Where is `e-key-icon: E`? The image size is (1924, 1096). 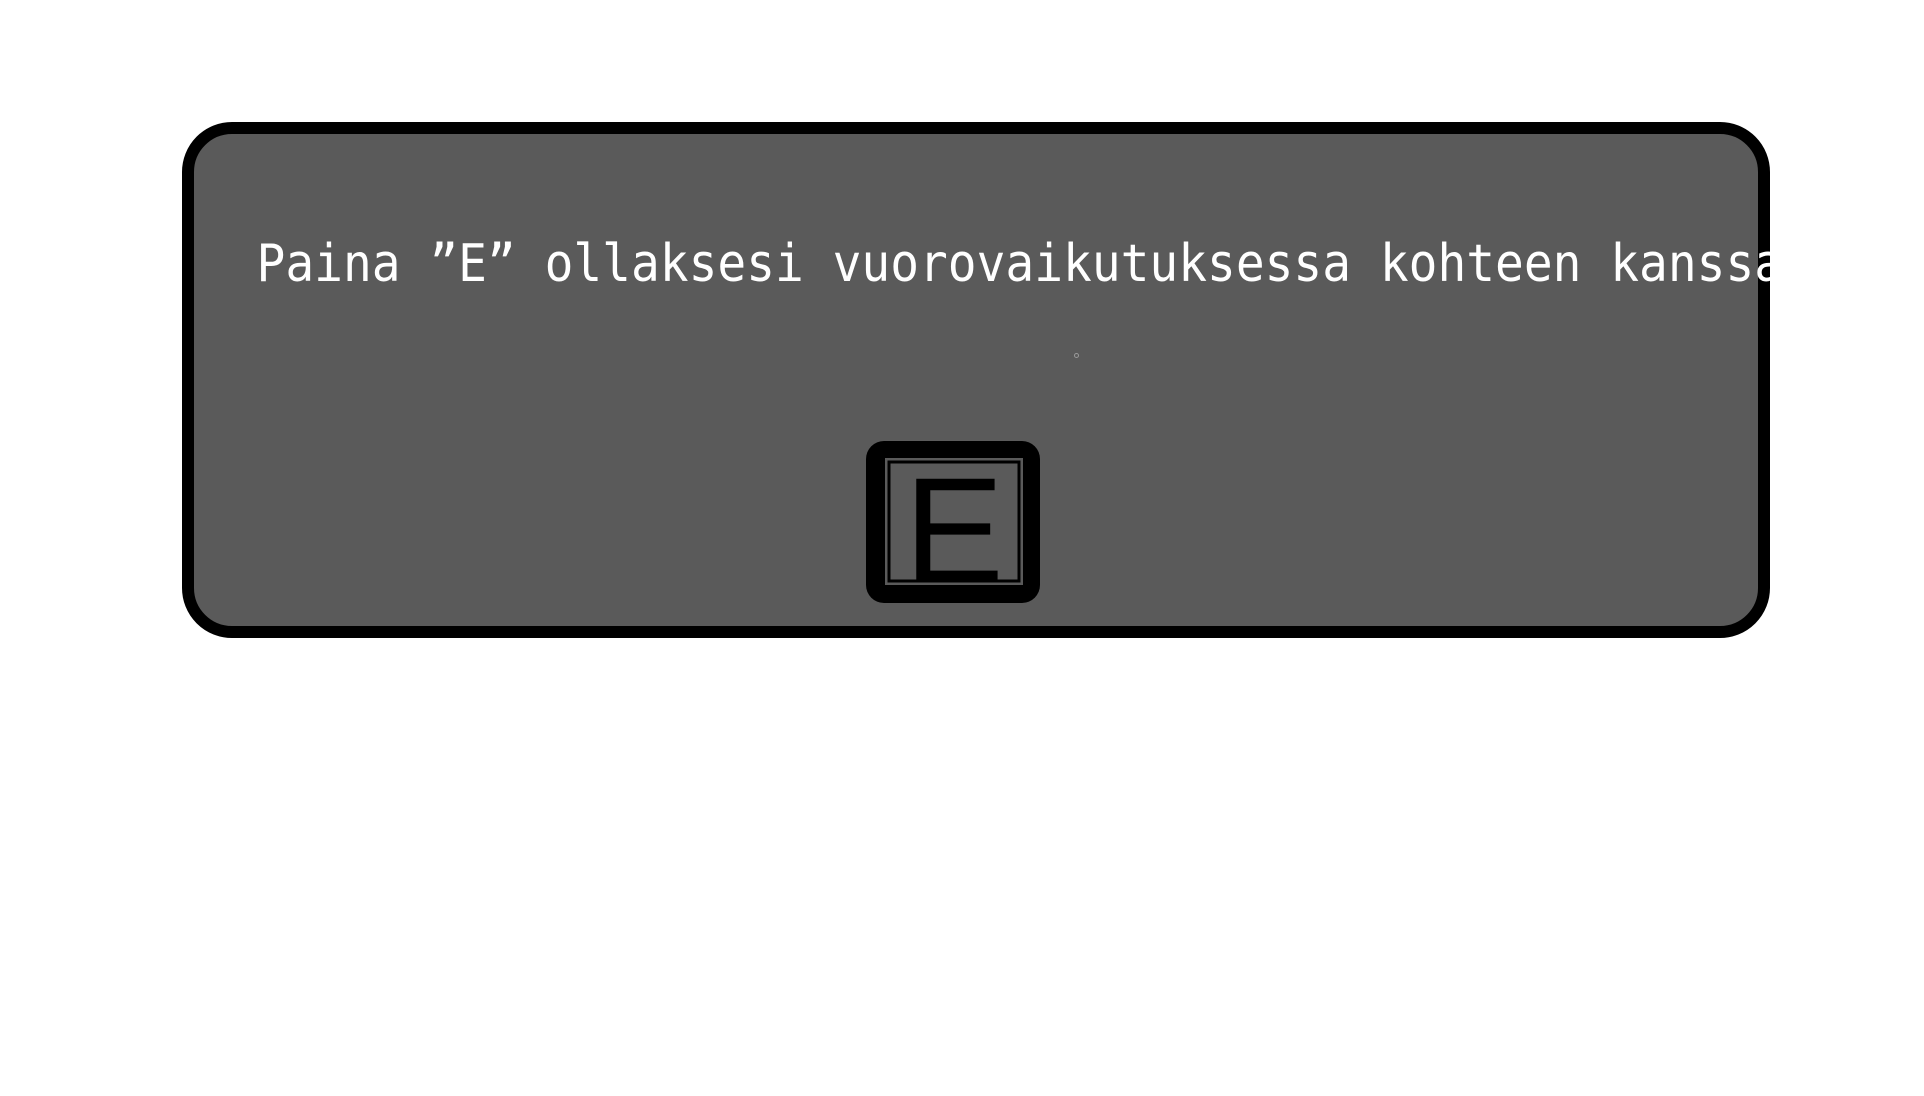 e-key-icon: E is located at coordinates (953, 522).